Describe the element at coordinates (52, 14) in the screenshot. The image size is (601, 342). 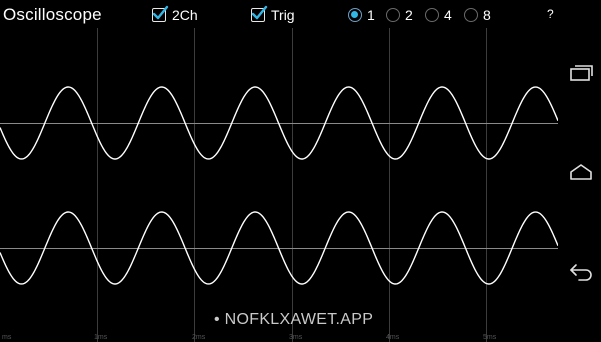
I see `app-title: Oscilloscope` at that location.